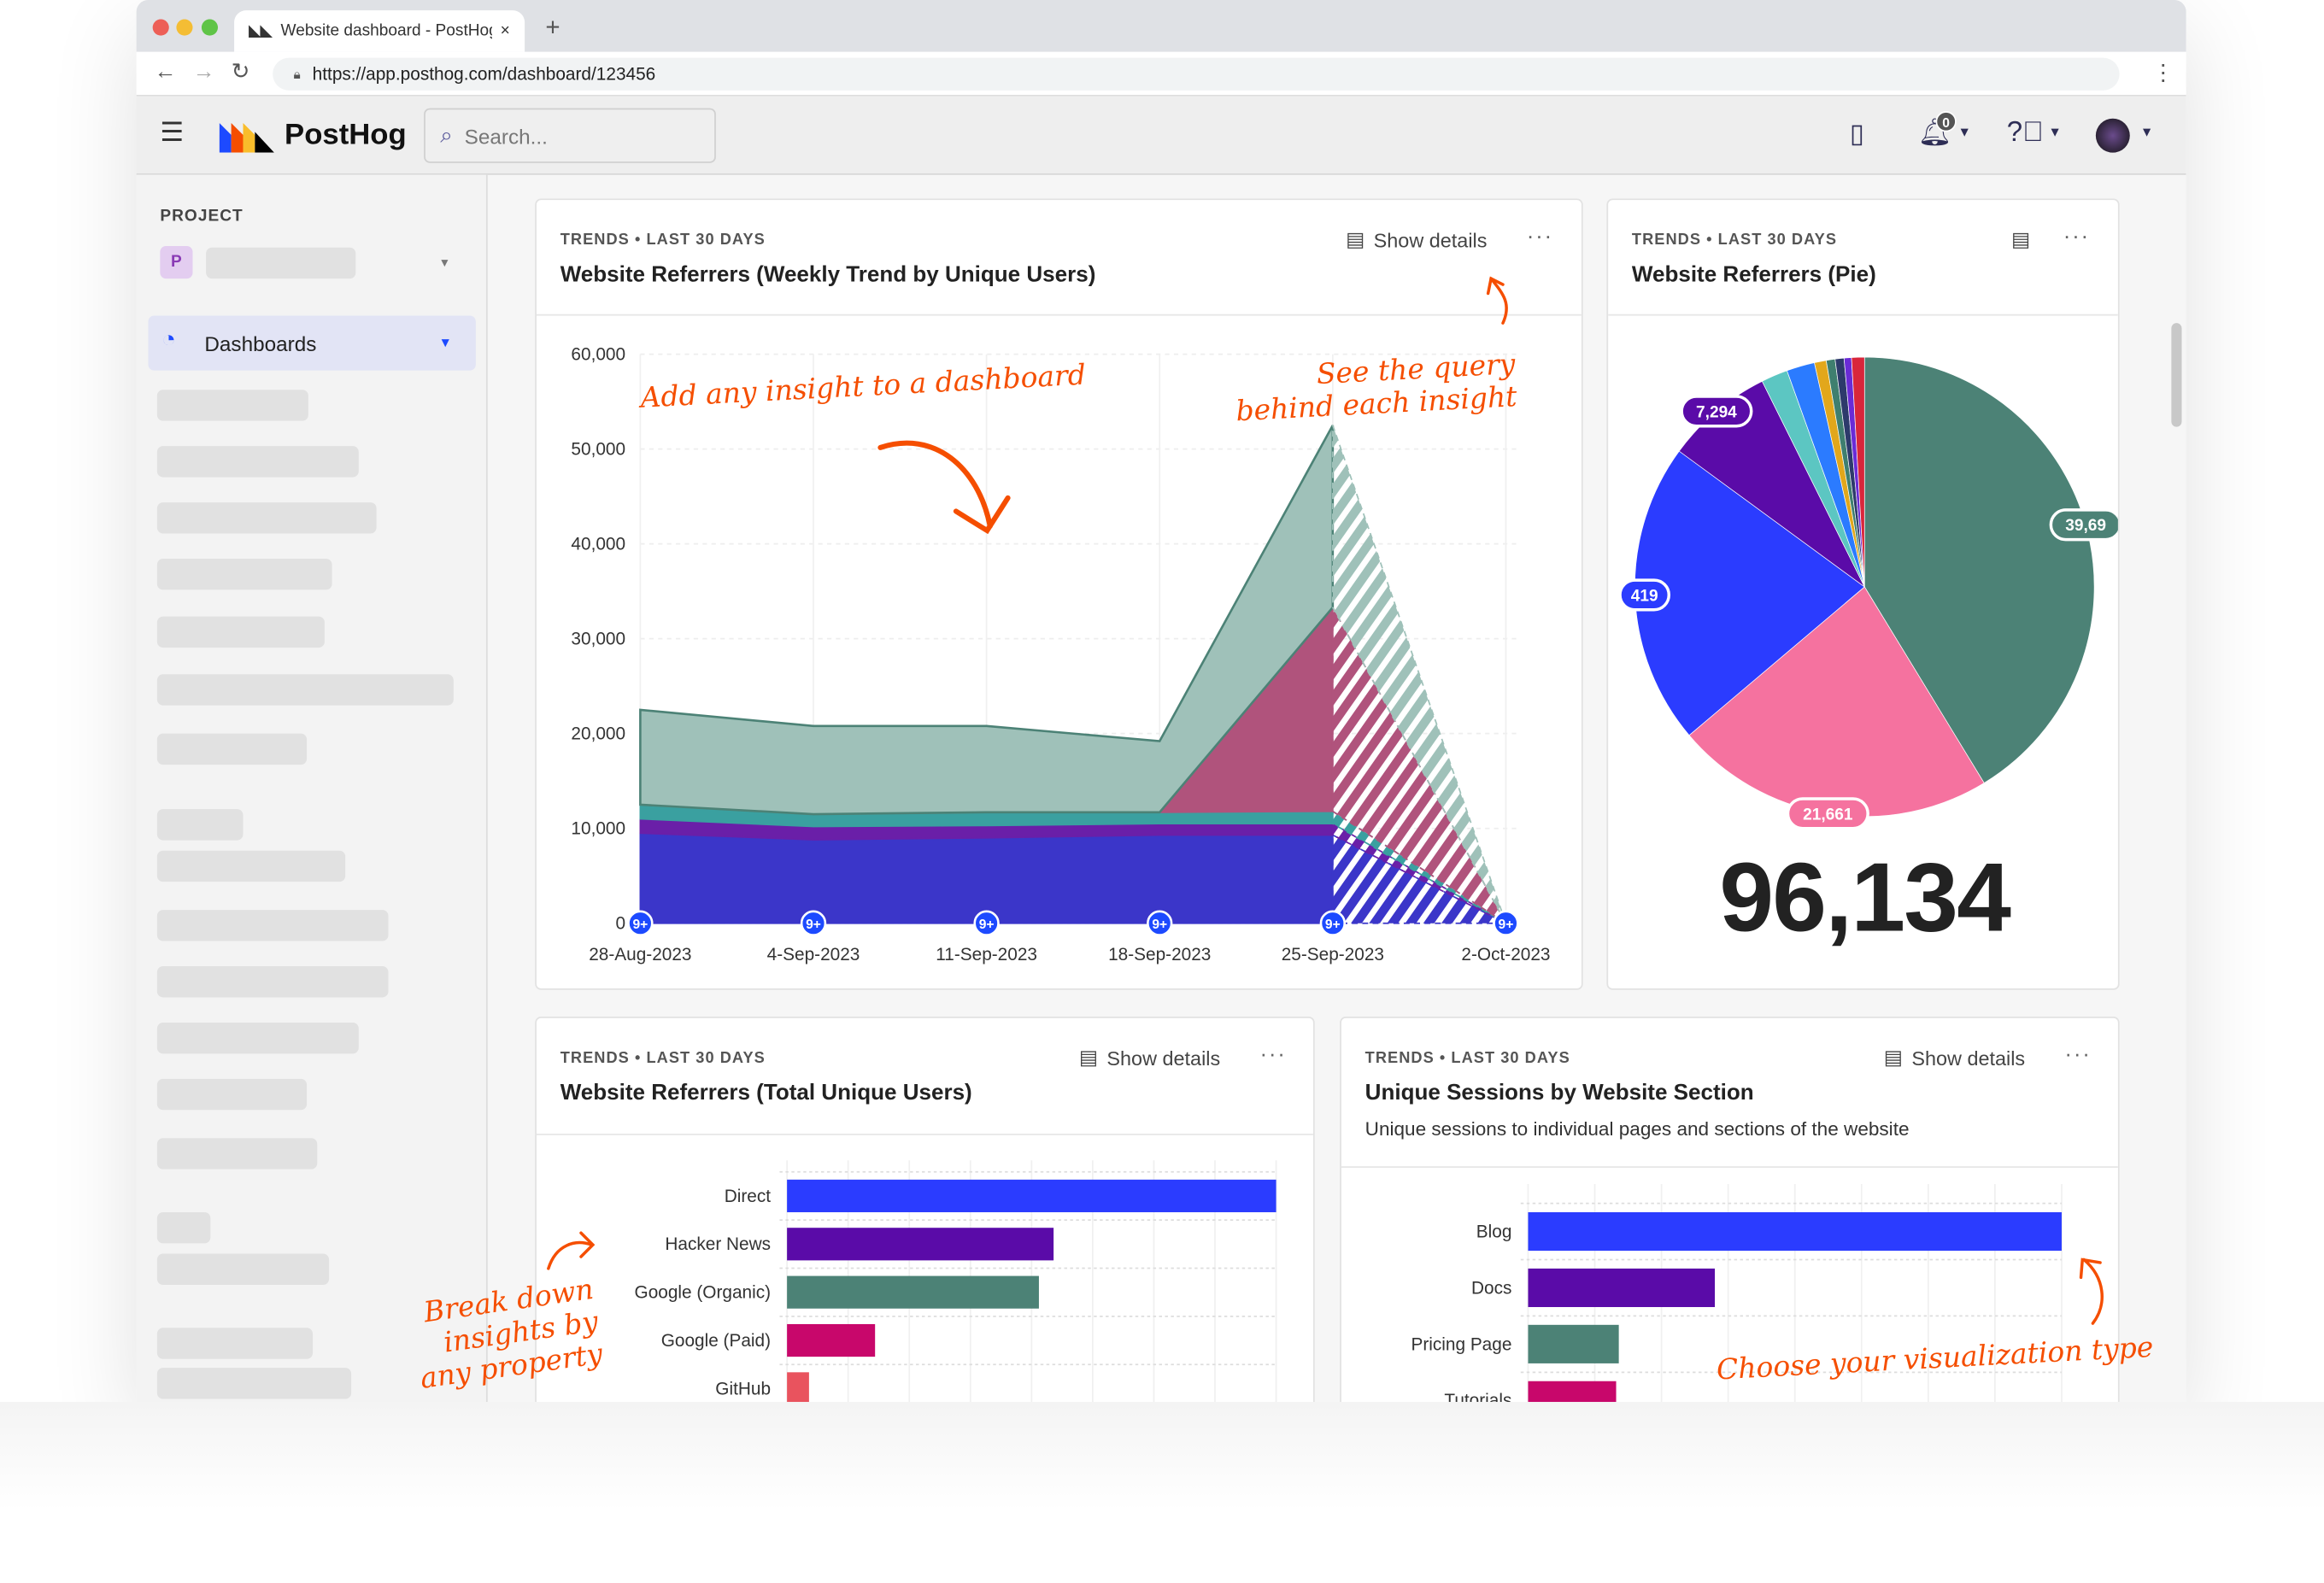  Describe the element at coordinates (281, 263) in the screenshot. I see `project-name-placeholder` at that location.